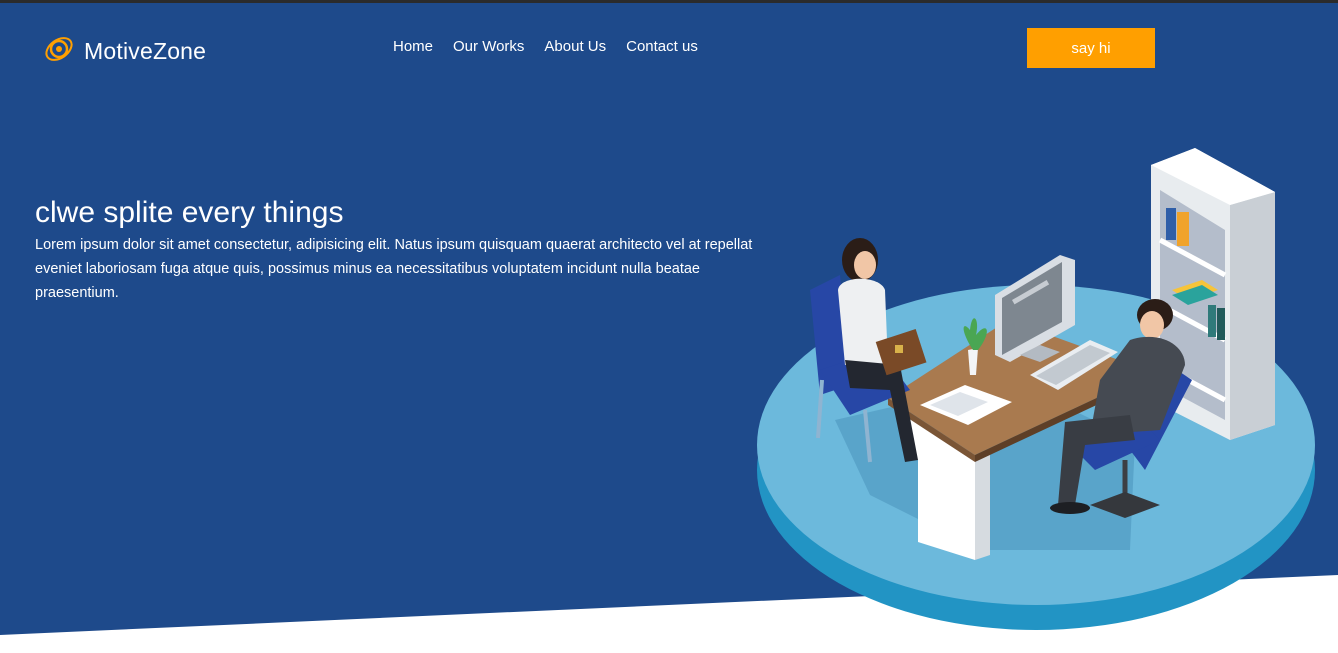 Image resolution: width=1338 pixels, height=653 pixels. I want to click on nav-item-home: Home, so click(413, 46).